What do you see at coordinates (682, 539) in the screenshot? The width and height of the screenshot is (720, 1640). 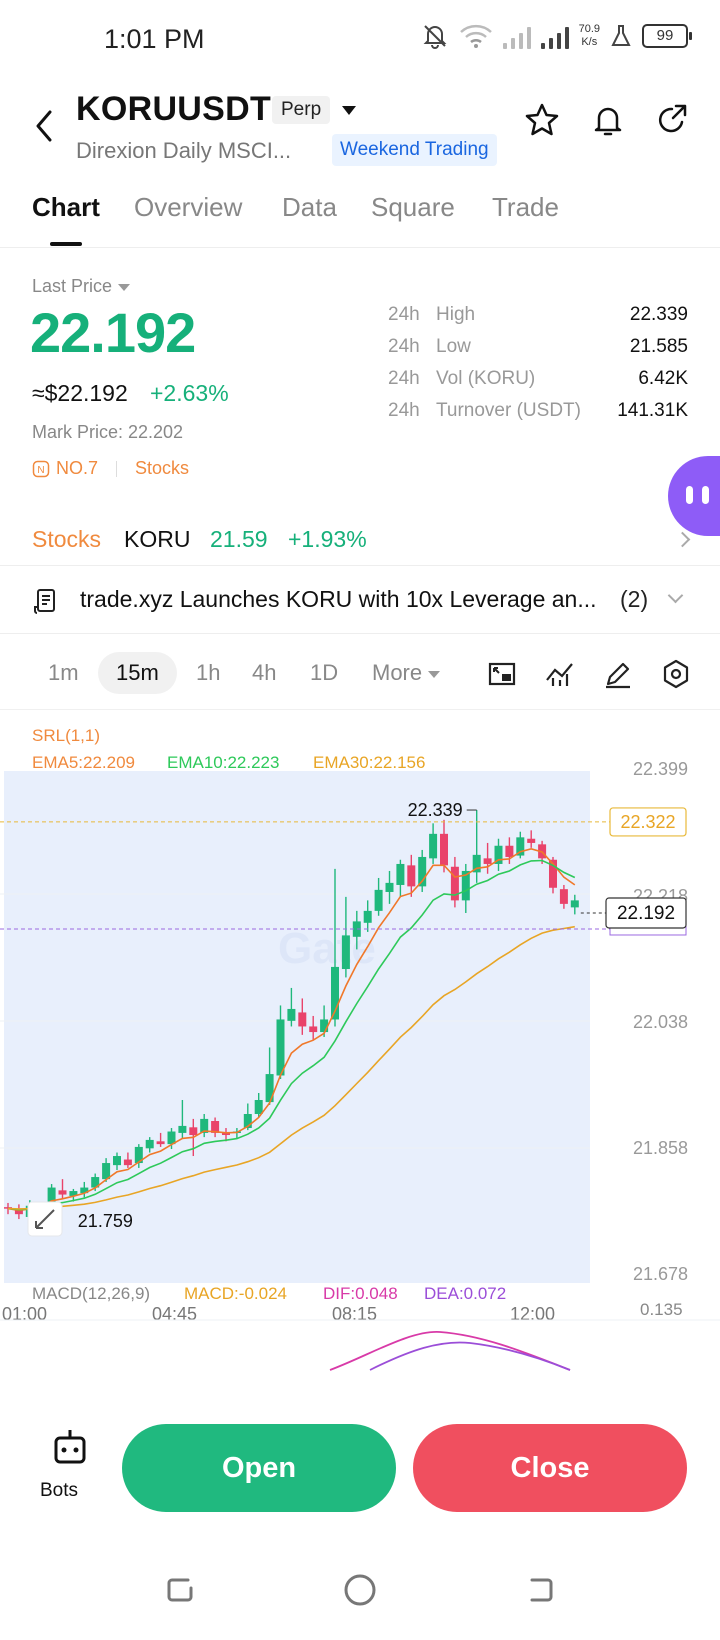 I see `chevron-right-icon` at bounding box center [682, 539].